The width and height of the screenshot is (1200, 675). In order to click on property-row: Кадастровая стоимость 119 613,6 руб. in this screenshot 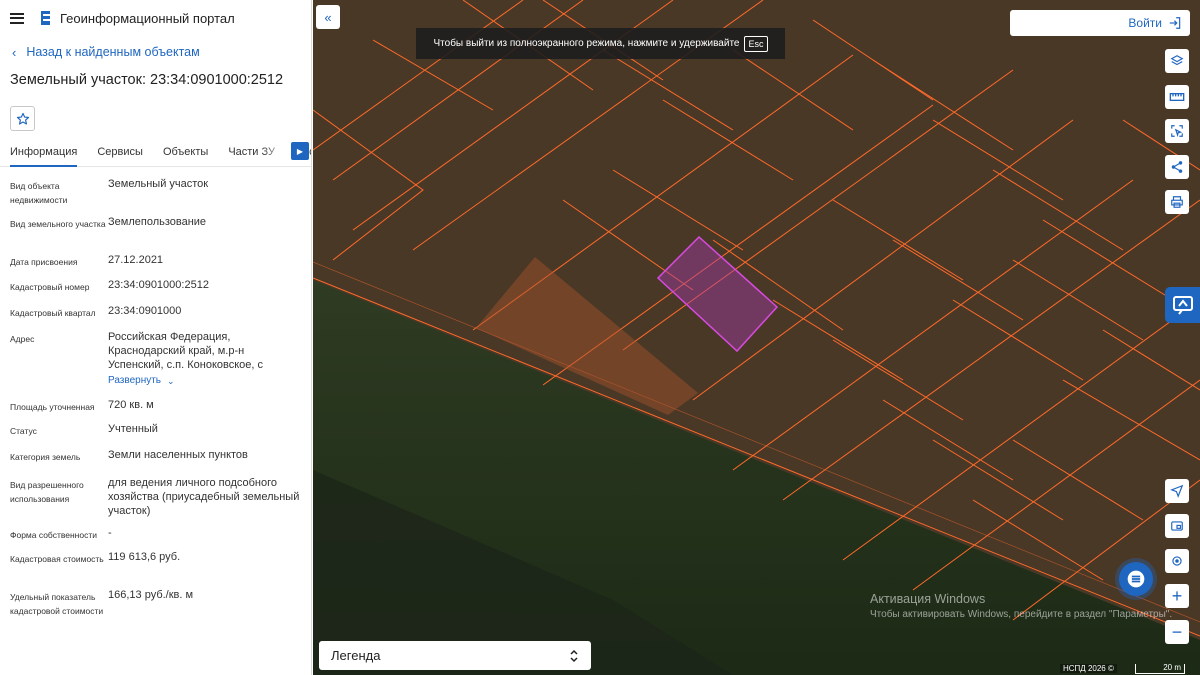, I will do `click(155, 569)`.